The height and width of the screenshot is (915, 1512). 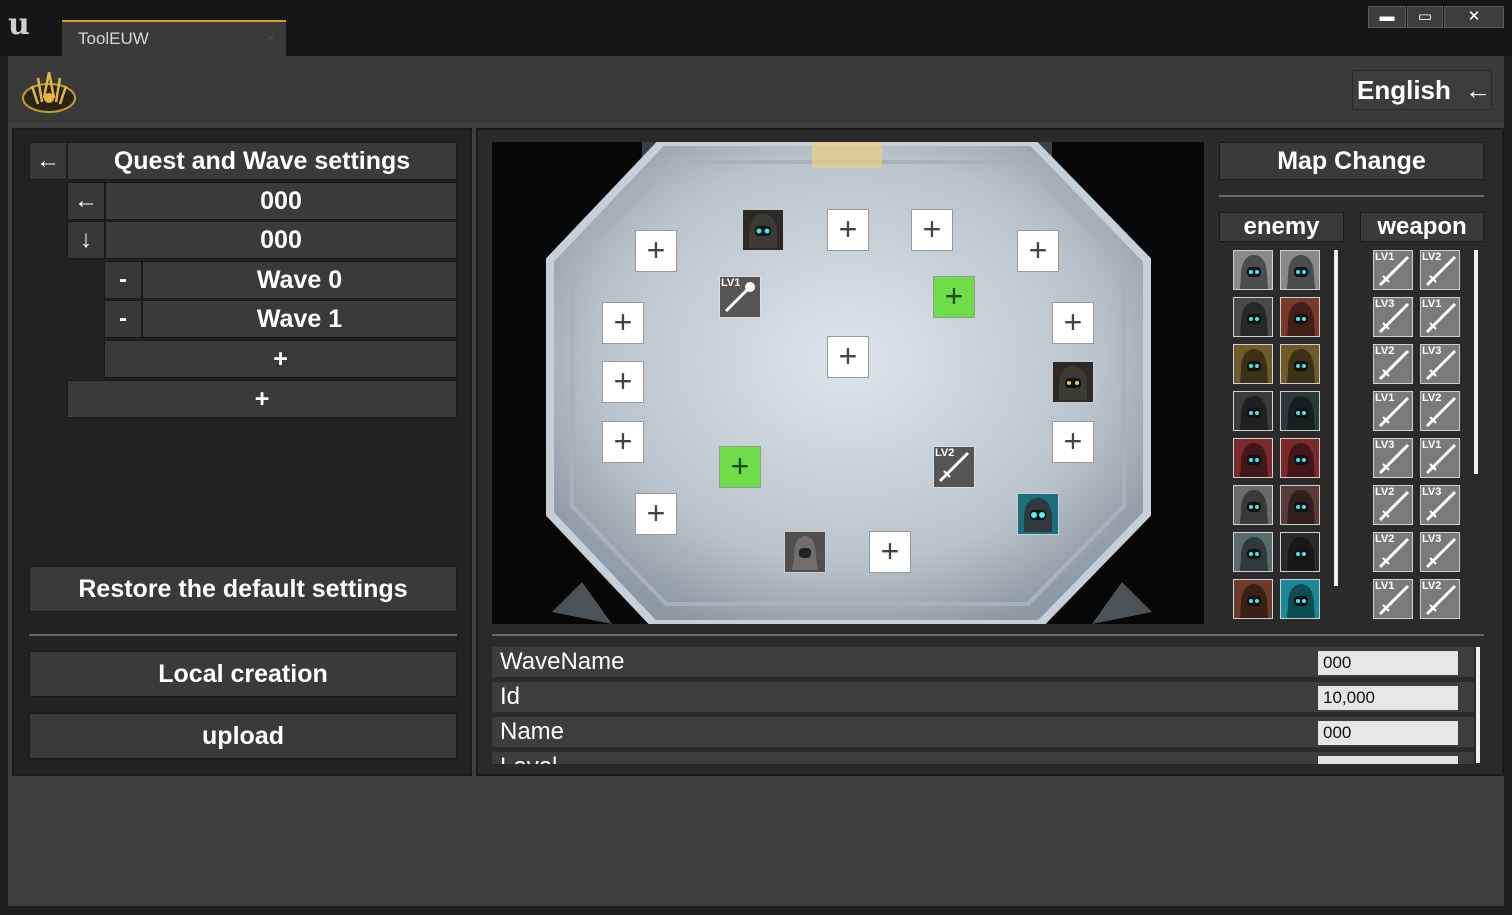 What do you see at coordinates (48, 161) in the screenshot?
I see `collapse-arrow-icon: ←` at bounding box center [48, 161].